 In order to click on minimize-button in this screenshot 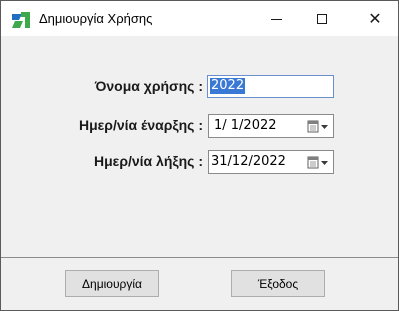, I will do `click(276, 18)`.